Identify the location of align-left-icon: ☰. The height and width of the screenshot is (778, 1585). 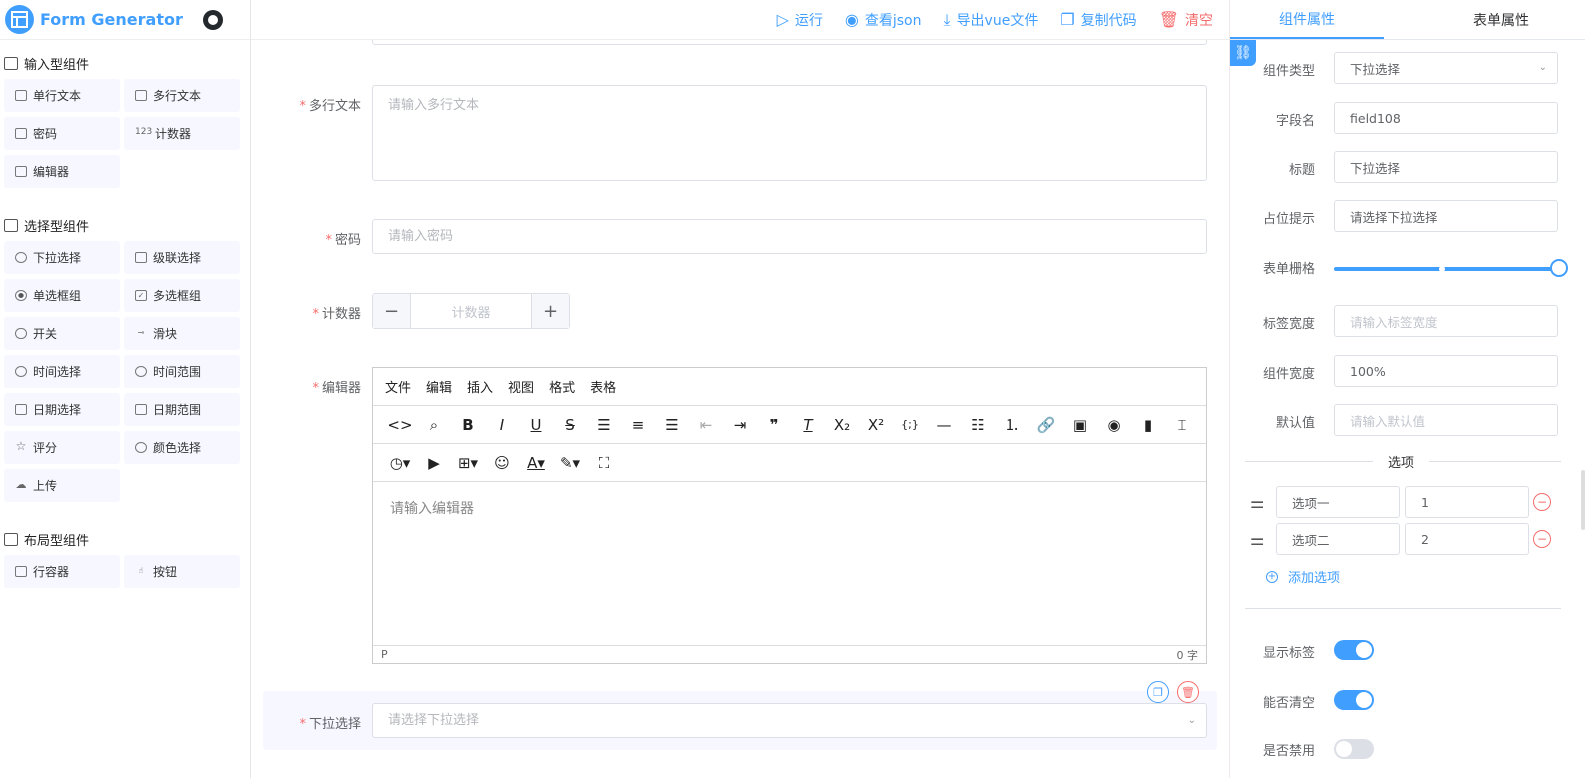
(604, 425).